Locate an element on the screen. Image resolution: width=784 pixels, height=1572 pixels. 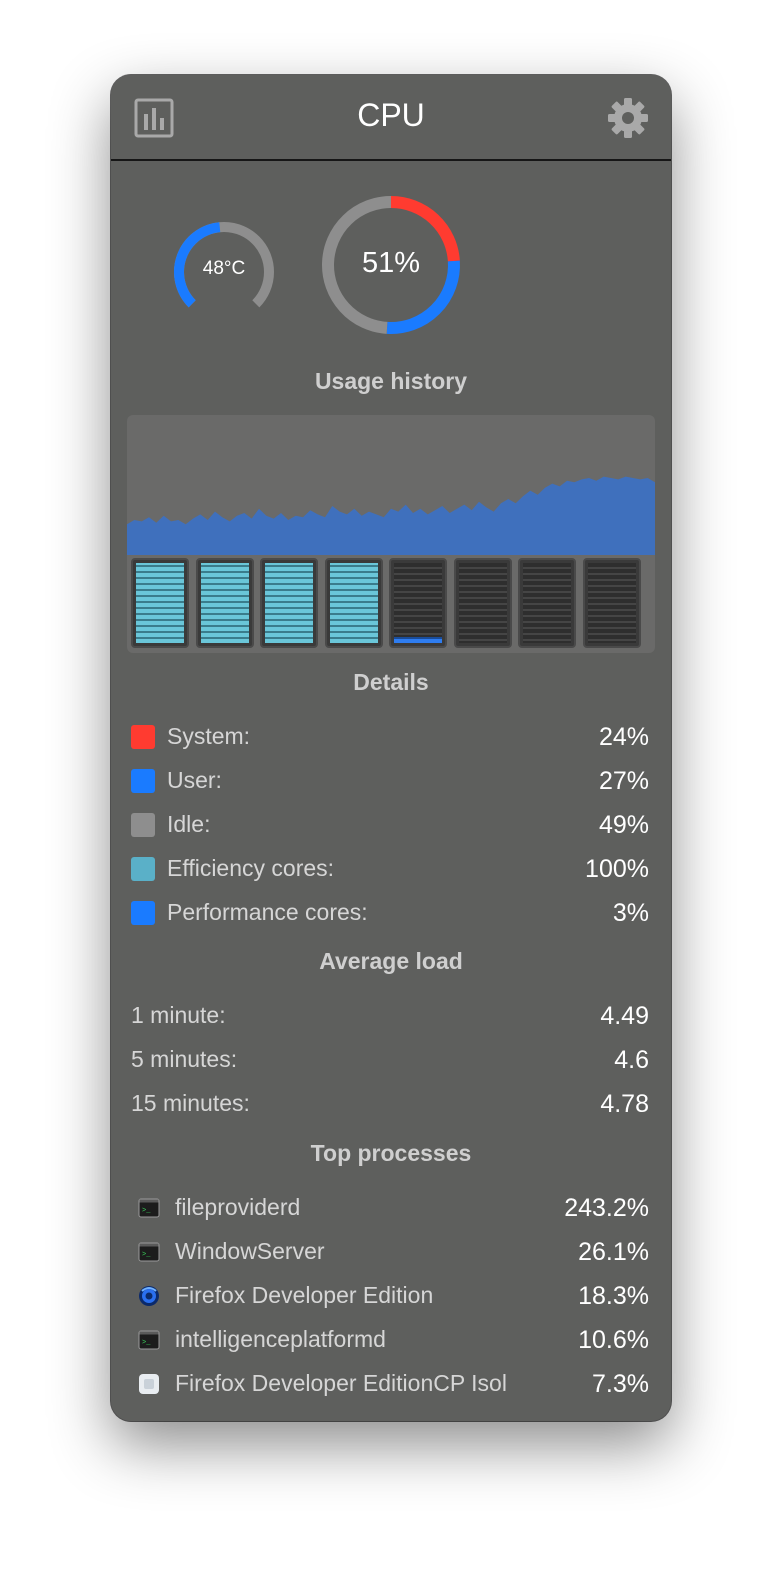
temperature-gauge: 48°C is located at coordinates (224, 272).